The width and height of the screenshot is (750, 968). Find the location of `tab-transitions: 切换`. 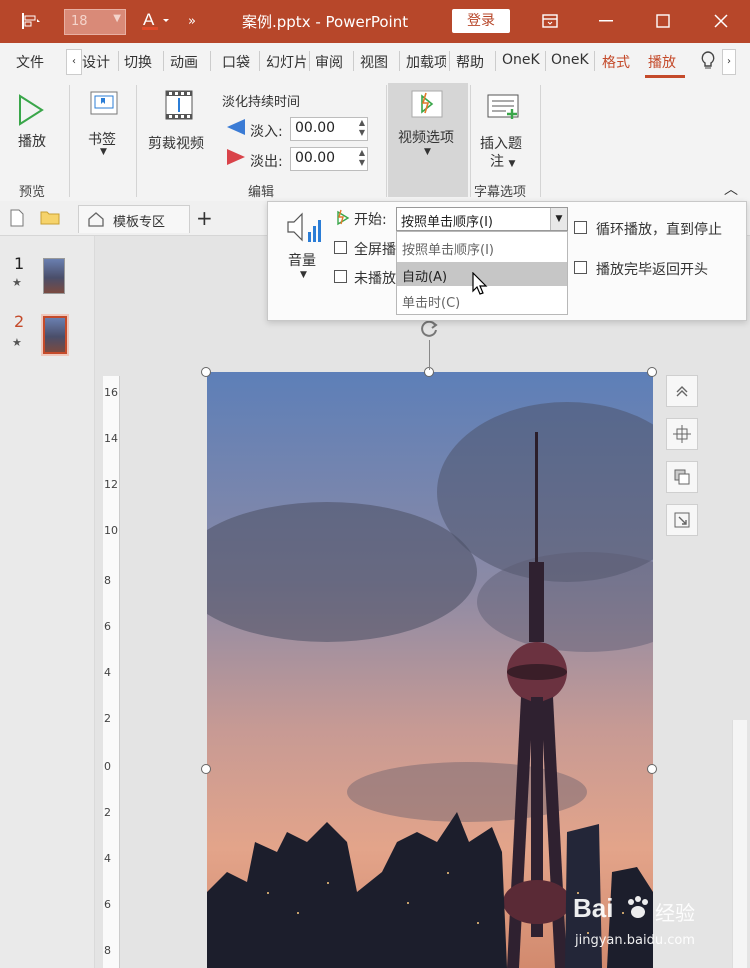

tab-transitions: 切换 is located at coordinates (138, 62).